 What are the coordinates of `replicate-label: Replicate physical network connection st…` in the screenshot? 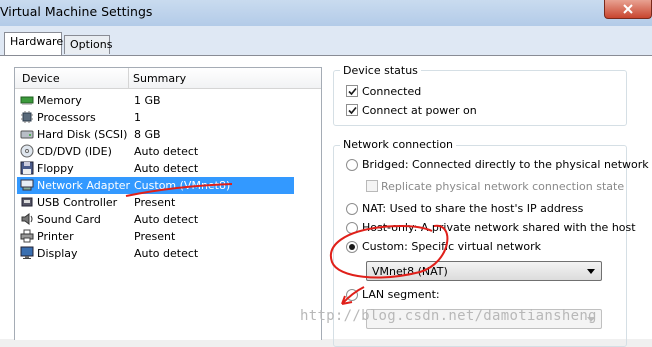 It's located at (502, 186).